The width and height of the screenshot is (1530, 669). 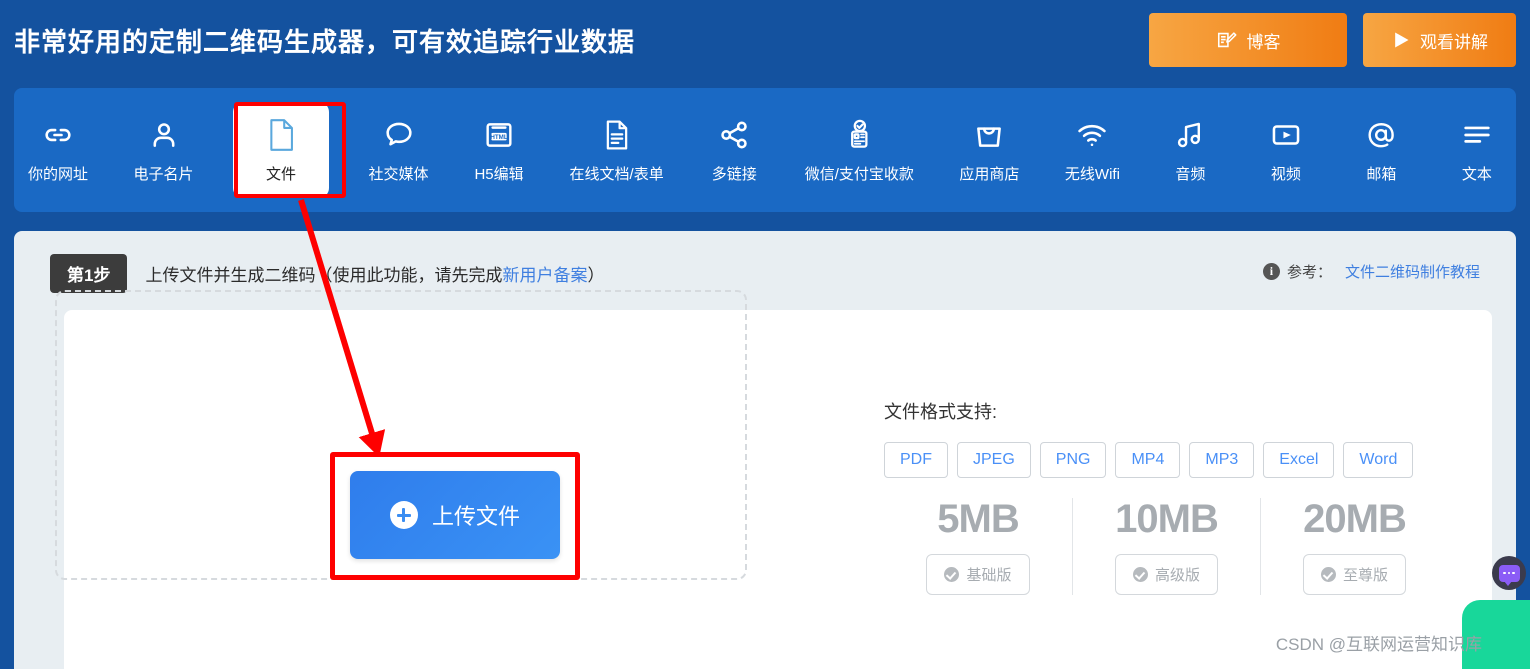 I want to click on size-tier: 20MB 至尊版, so click(x=1354, y=546).